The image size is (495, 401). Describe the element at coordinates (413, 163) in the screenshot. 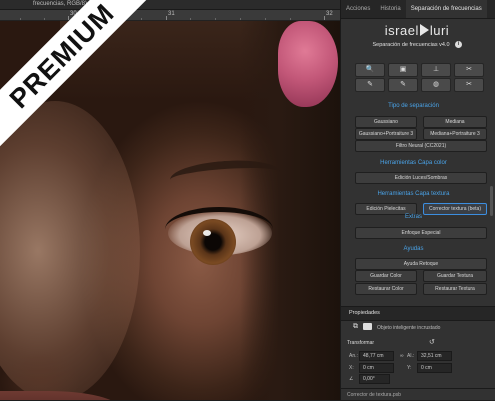

I see `section-capa-color: Herramientas Capa color` at that location.